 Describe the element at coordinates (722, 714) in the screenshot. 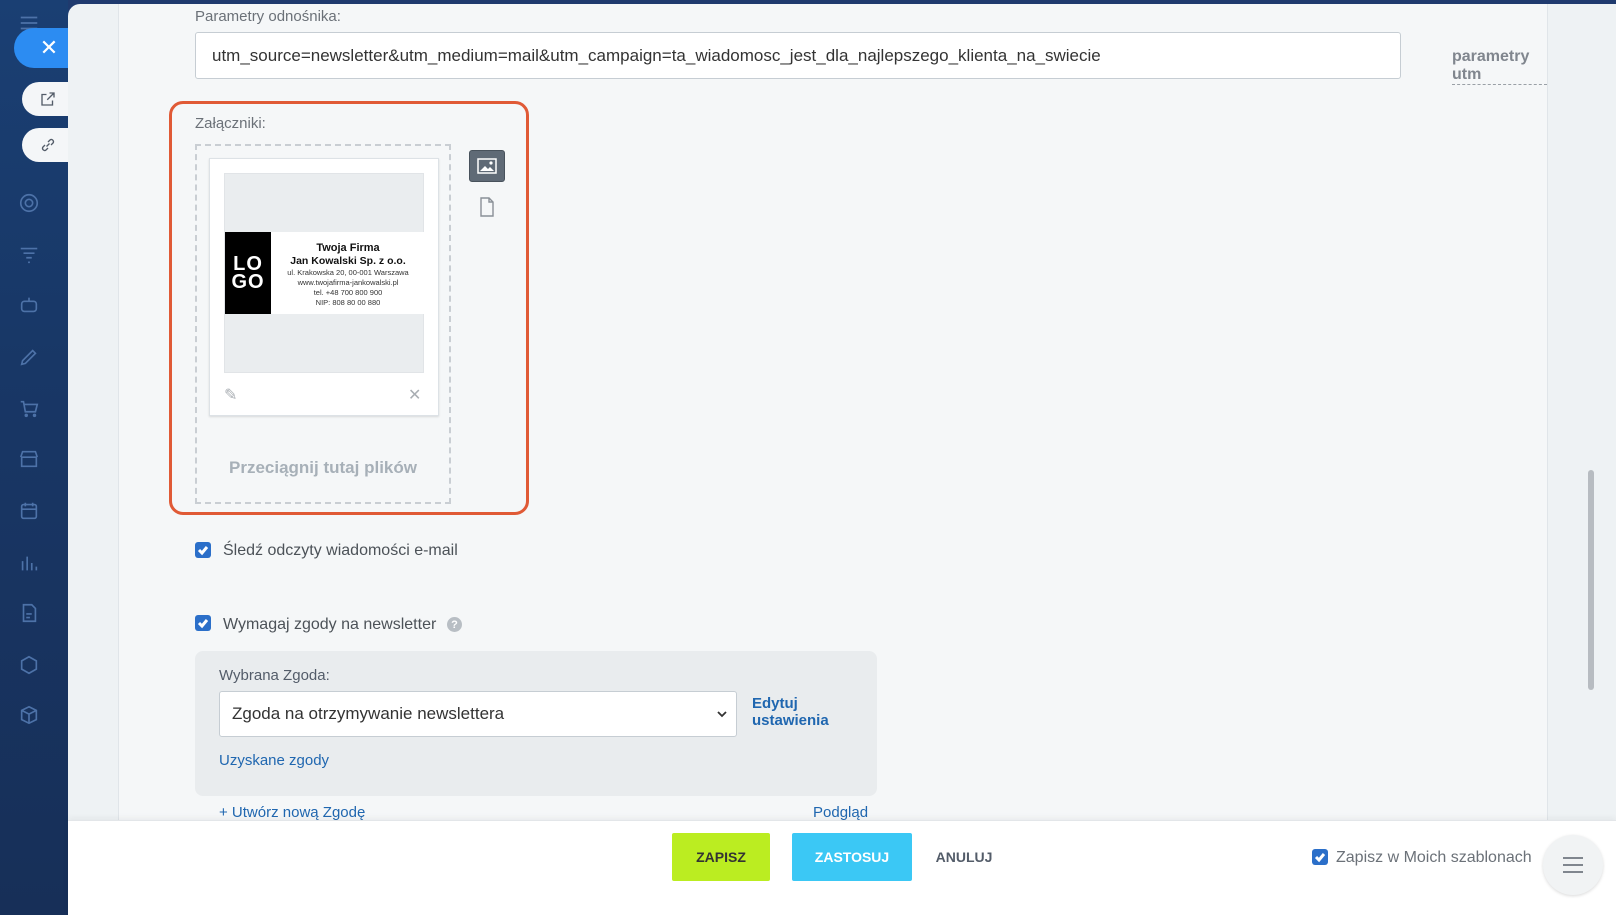

I see `chevron-down-icon` at that location.